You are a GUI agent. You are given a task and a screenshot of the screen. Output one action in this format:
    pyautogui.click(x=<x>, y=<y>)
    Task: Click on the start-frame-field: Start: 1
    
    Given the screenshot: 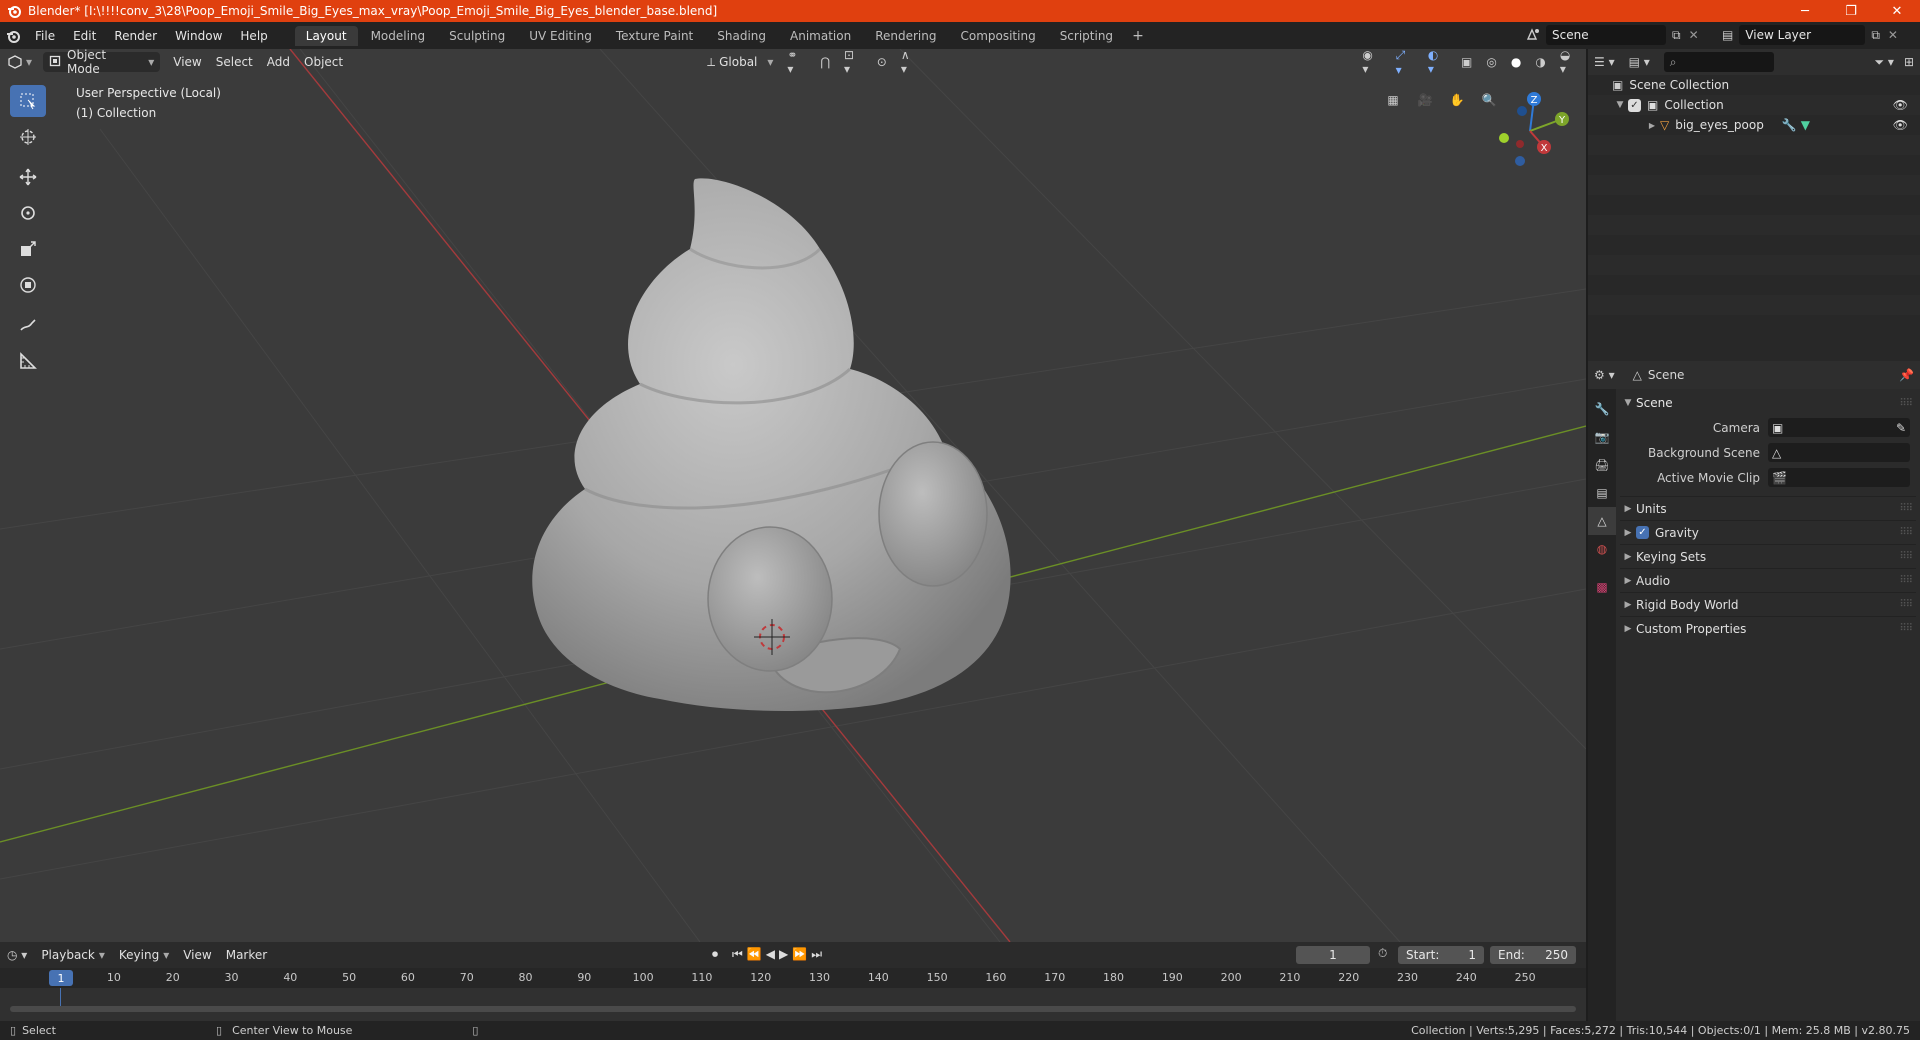 What is the action you would take?
    pyautogui.click(x=1441, y=955)
    